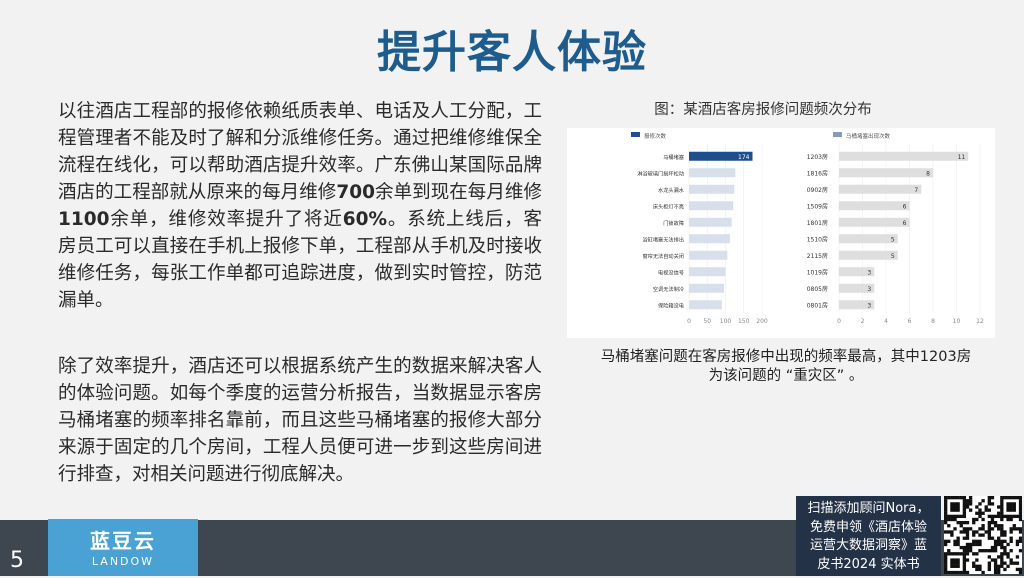  I want to click on figure-caption: 图：某酒店客房报修问题频次分布, so click(763, 110).